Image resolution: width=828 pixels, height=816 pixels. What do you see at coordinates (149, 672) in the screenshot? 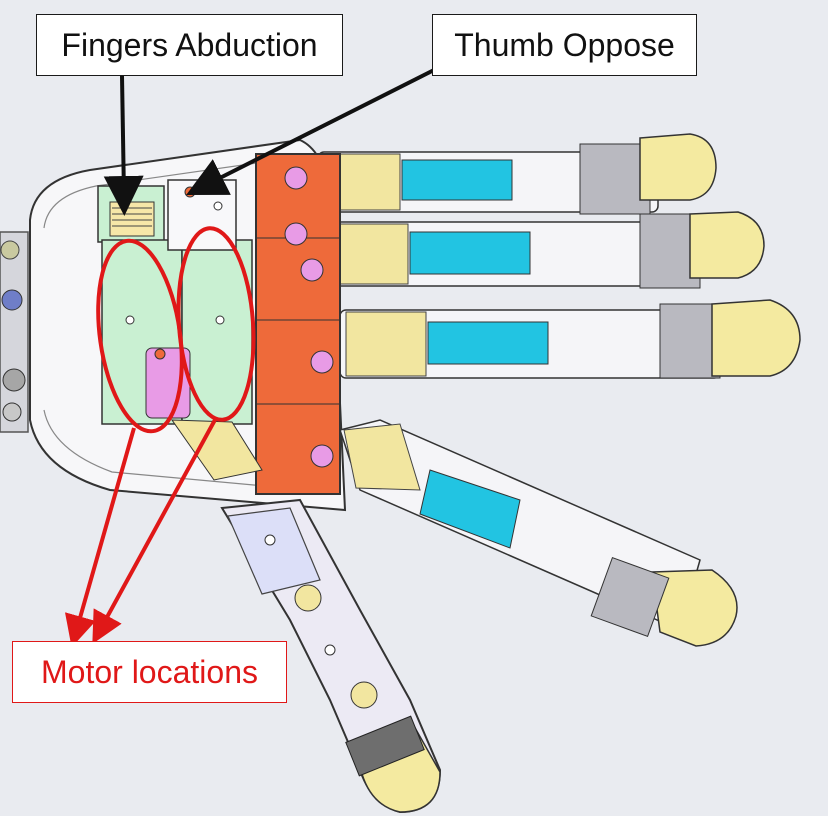
I see `motor-locations-label: Motor locations` at bounding box center [149, 672].